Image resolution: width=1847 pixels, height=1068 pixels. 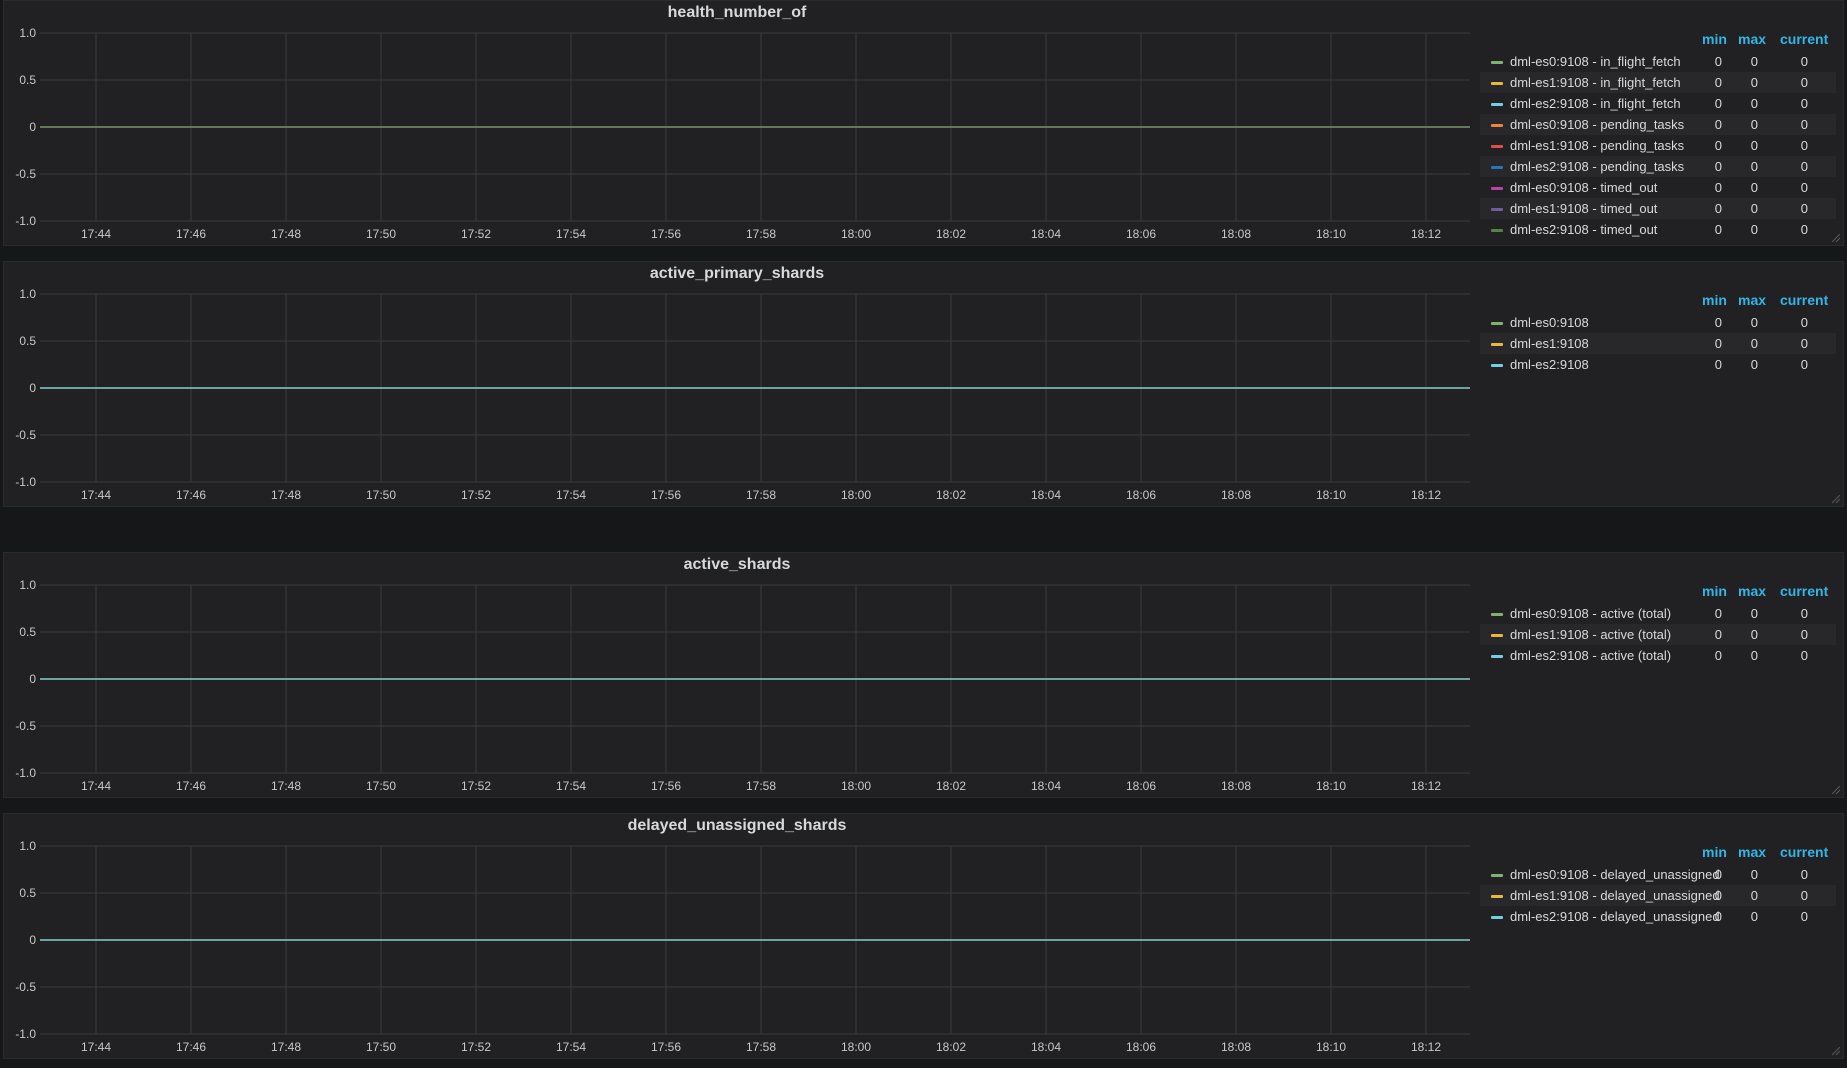 I want to click on legend-item: dml-es1:9108 - pending_tasks 0 0 0, so click(x=1658, y=145).